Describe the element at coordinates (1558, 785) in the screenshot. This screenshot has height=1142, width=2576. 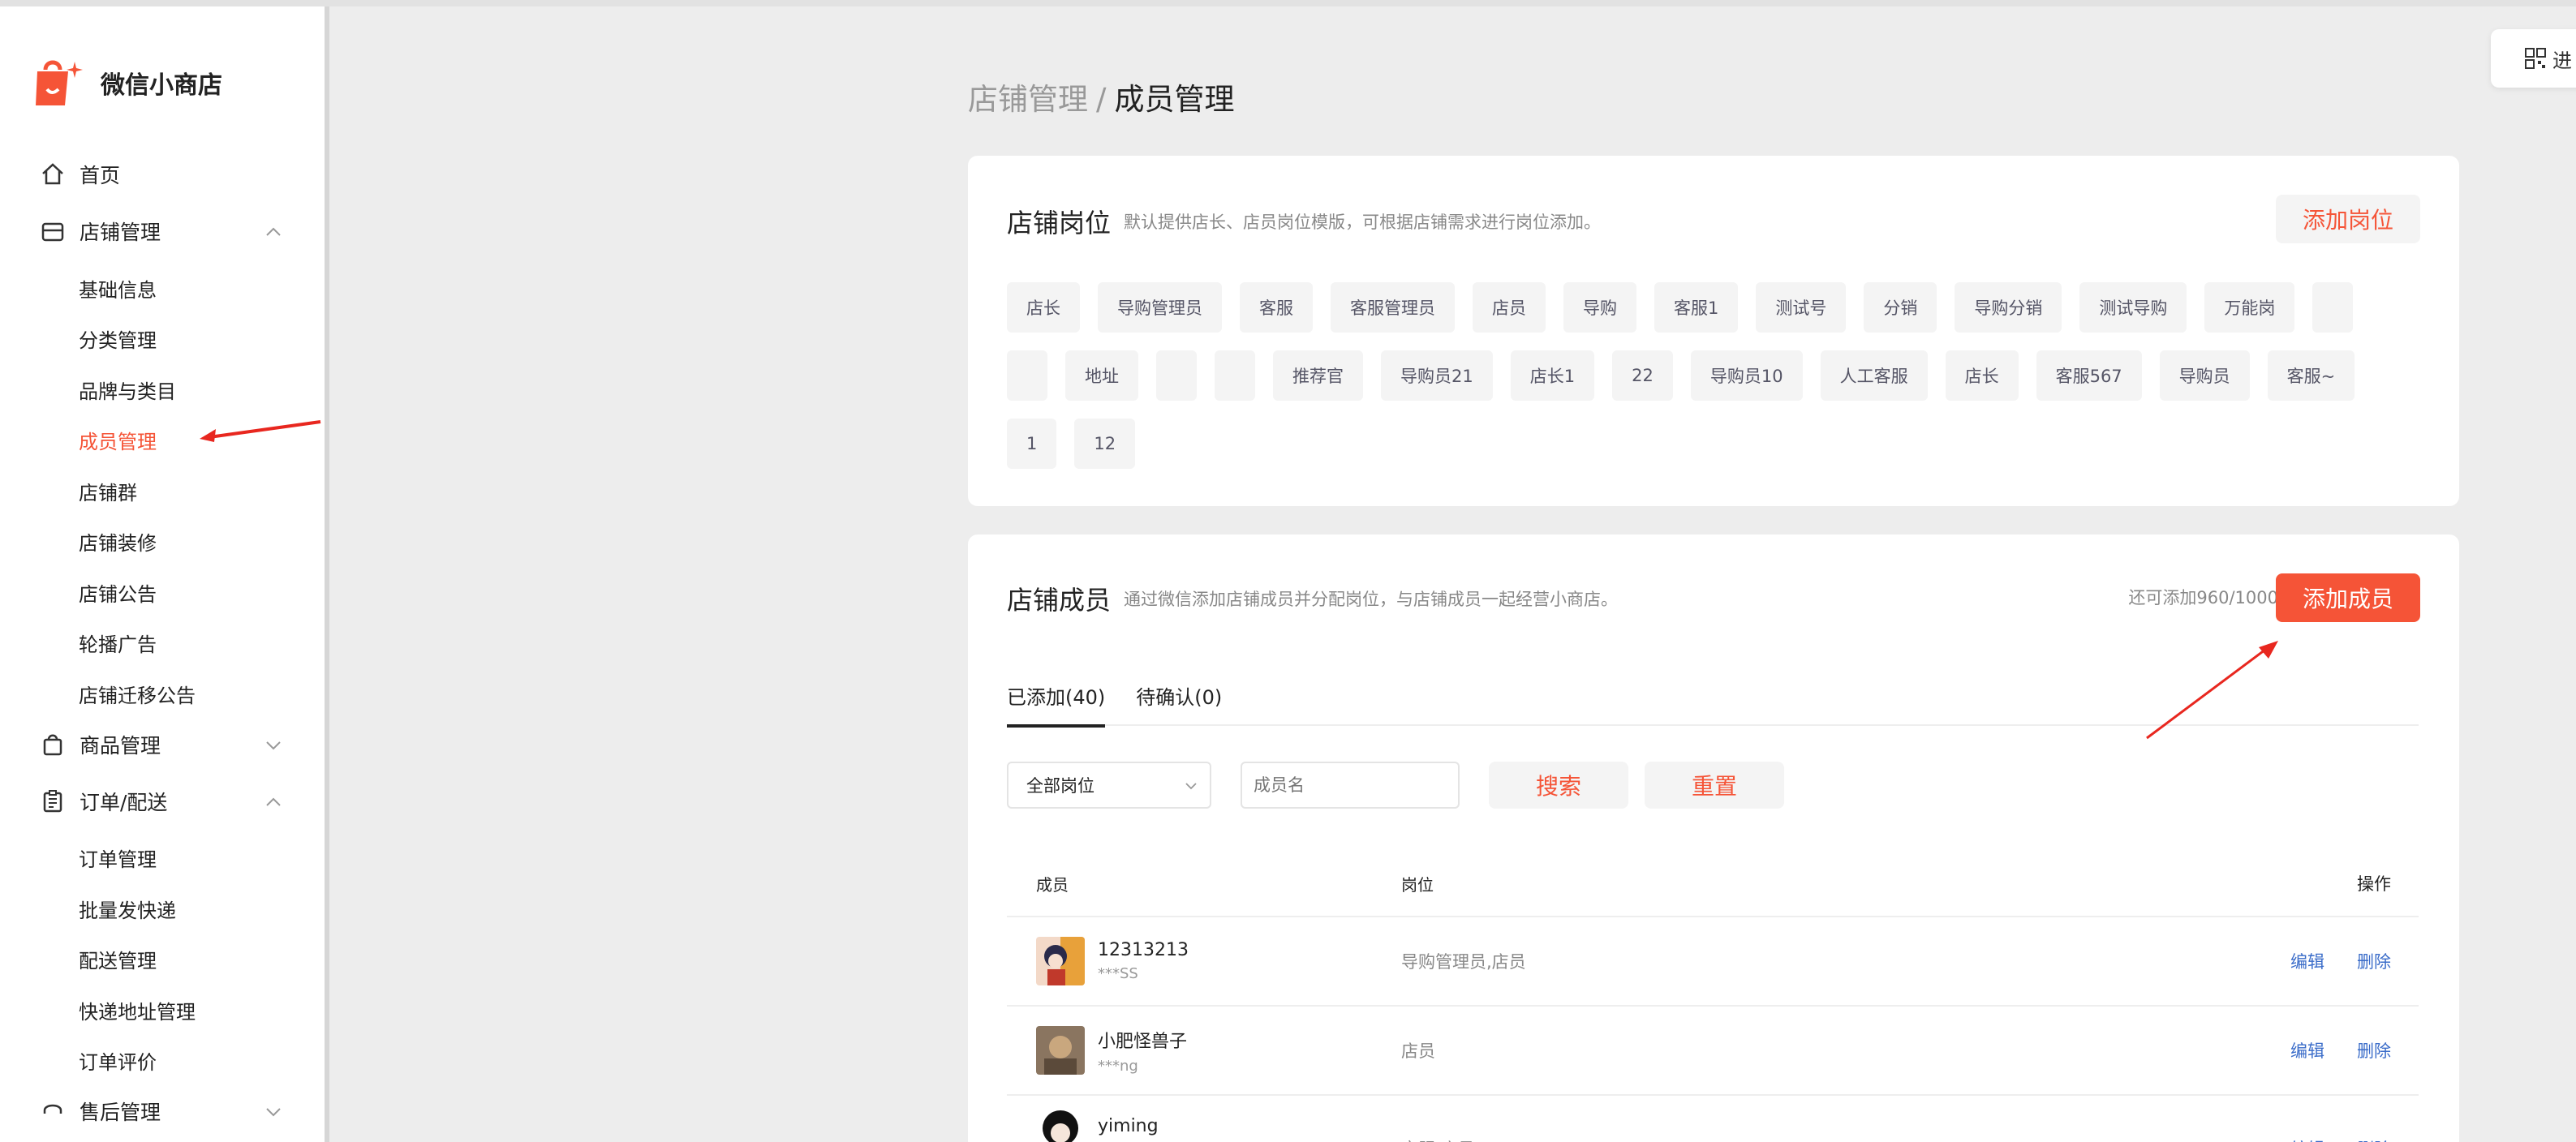
I see `search-button: 搜索` at that location.